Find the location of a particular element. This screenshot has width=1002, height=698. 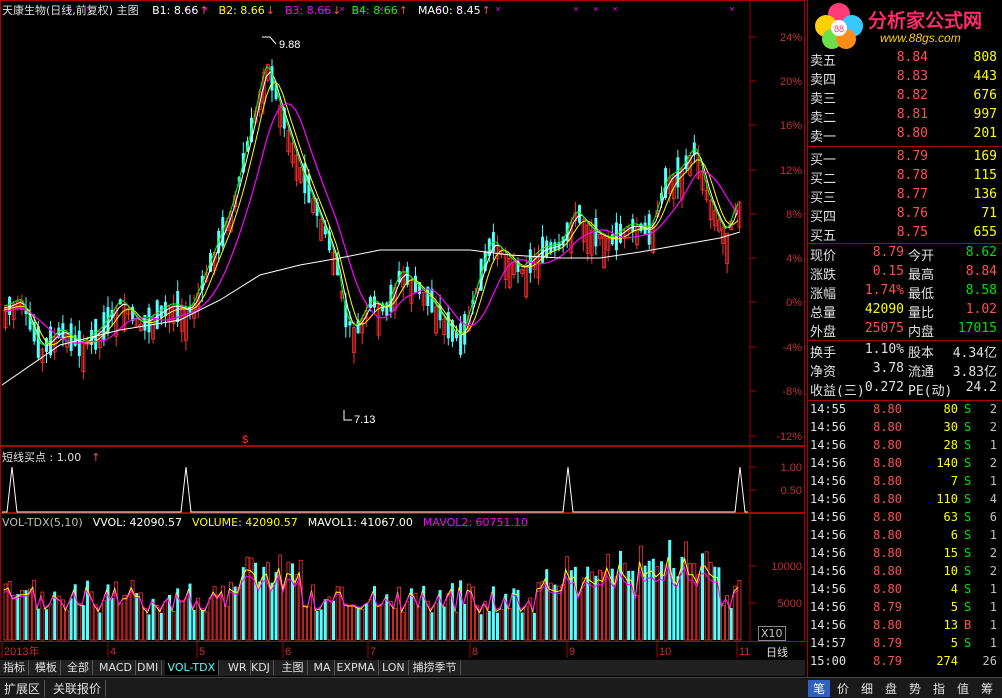

tab-捕捞季节: 捕捞季节 is located at coordinates (435, 667).